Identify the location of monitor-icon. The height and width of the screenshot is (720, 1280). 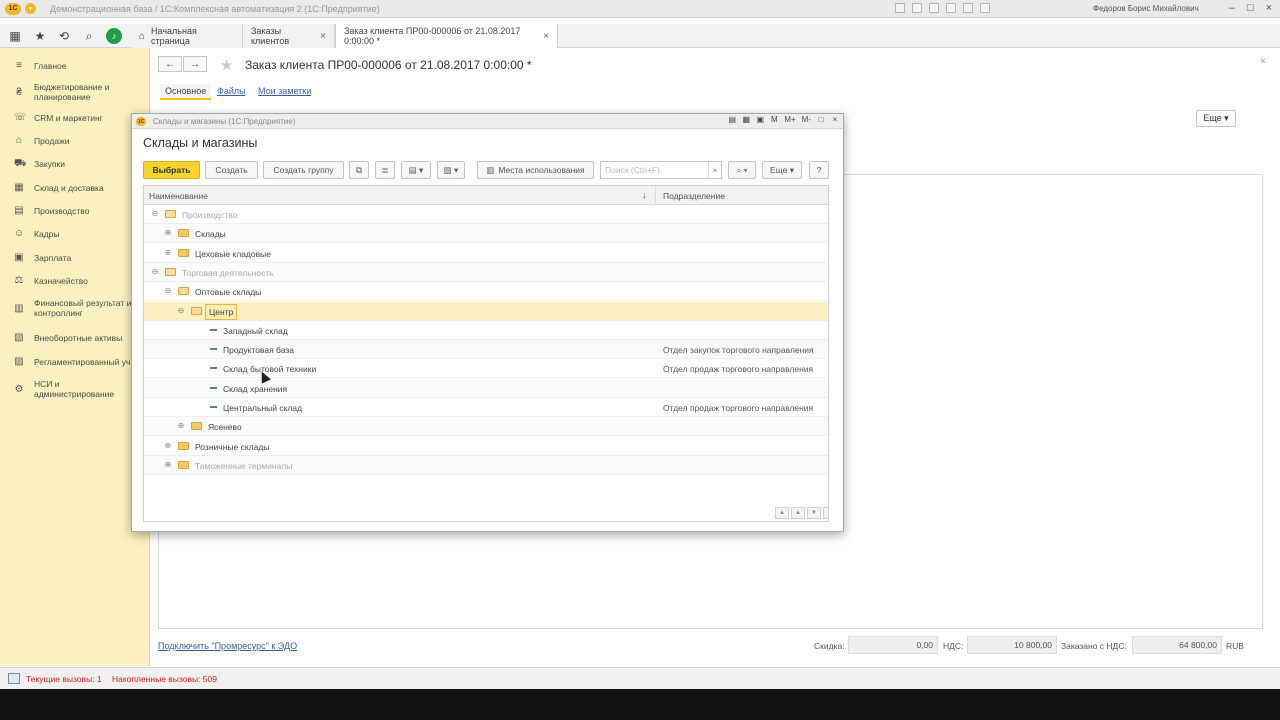
(14, 678).